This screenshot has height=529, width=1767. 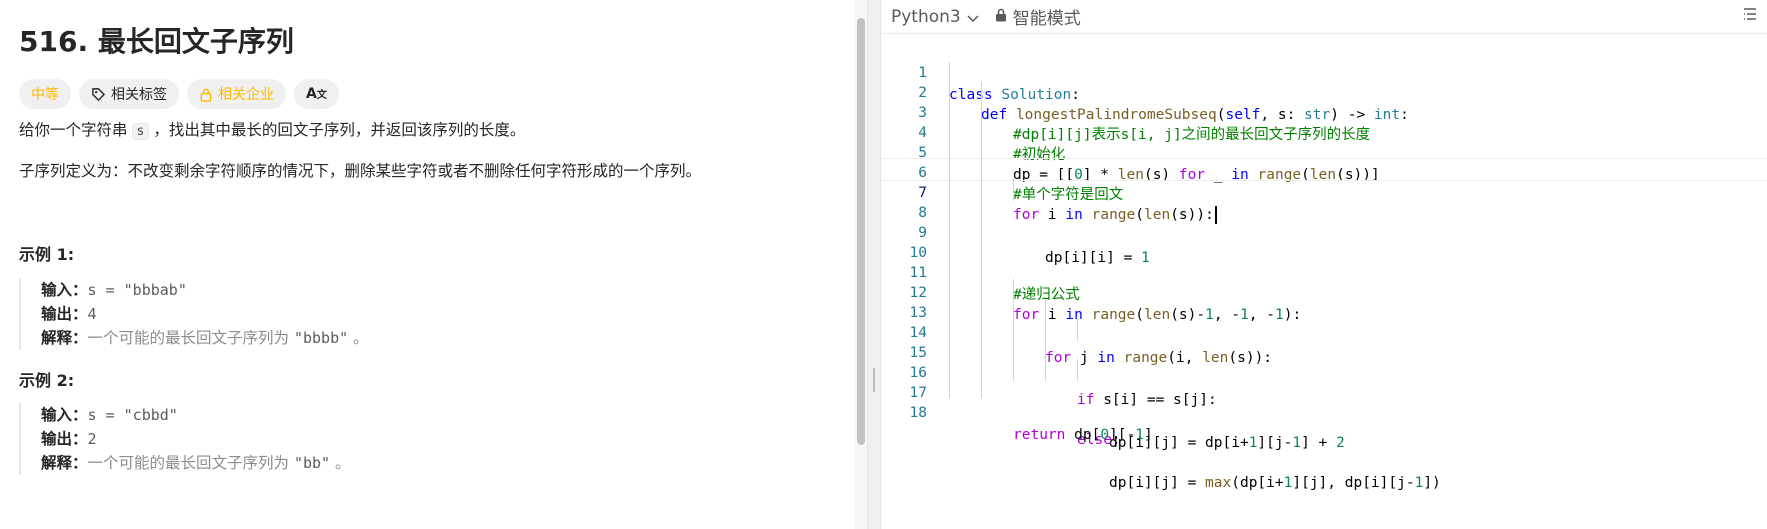 What do you see at coordinates (1324, 191) in the screenshot?
I see `code-line-active: 7 for i in range(len(s)):` at bounding box center [1324, 191].